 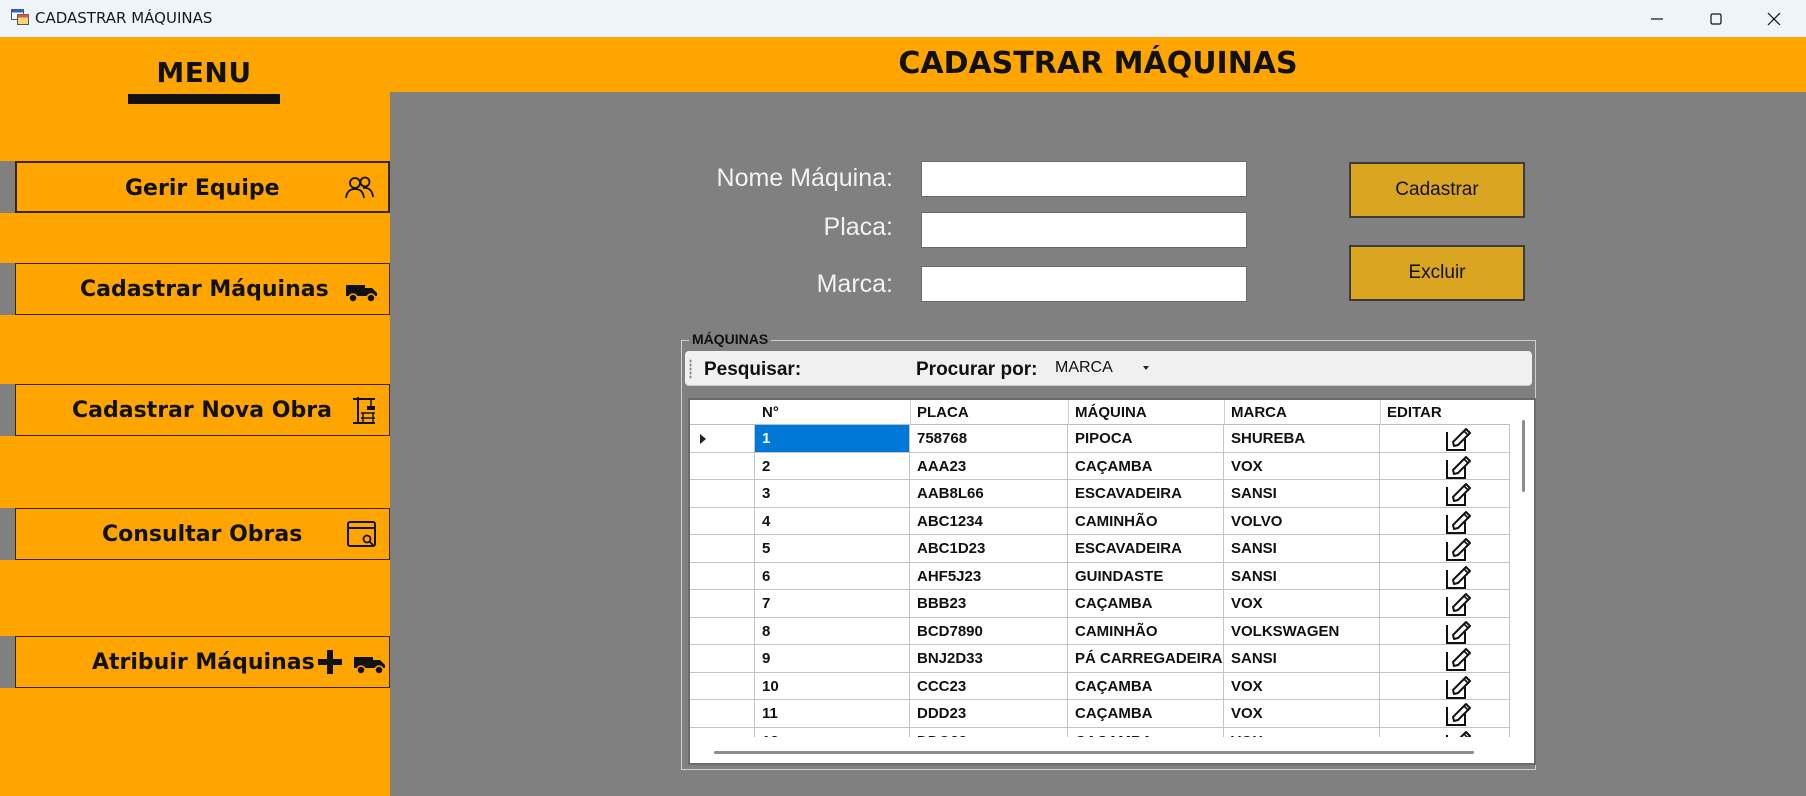 What do you see at coordinates (1437, 273) in the screenshot?
I see `excluir-button: Excluir` at bounding box center [1437, 273].